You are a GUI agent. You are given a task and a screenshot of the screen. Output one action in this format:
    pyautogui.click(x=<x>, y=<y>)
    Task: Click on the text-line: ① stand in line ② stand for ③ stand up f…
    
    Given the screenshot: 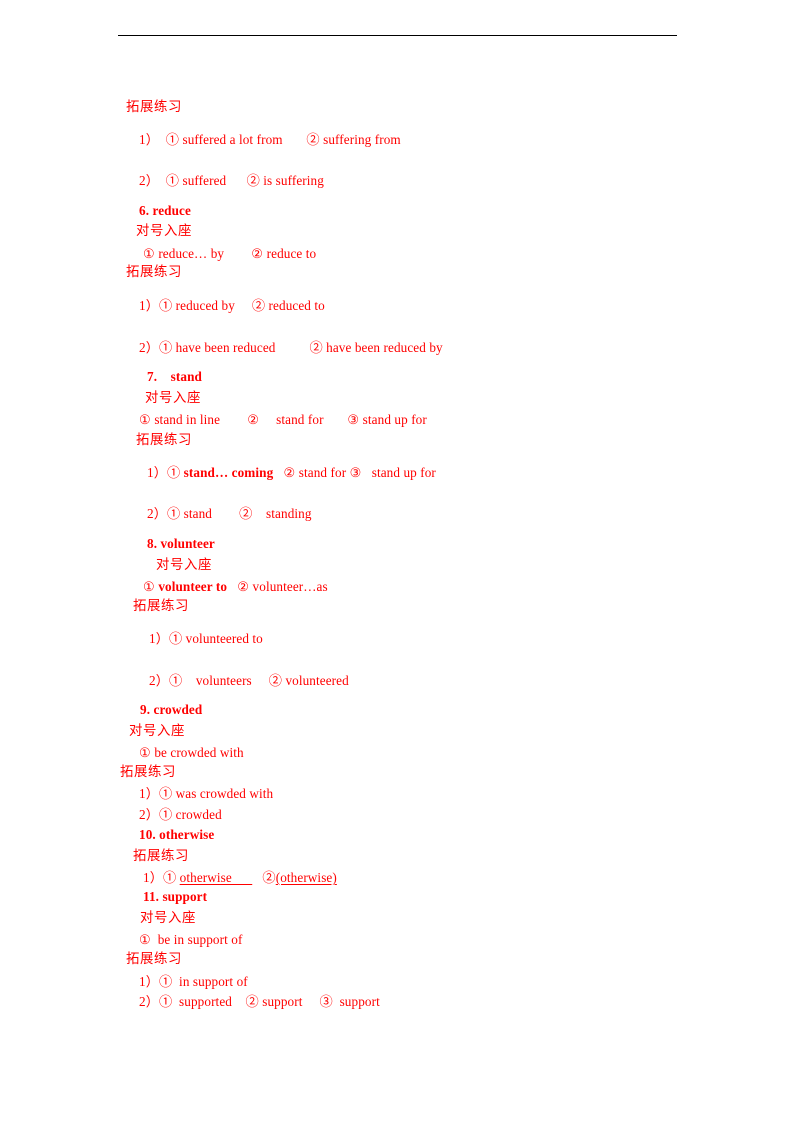 What is the action you would take?
    pyautogui.click(x=283, y=419)
    